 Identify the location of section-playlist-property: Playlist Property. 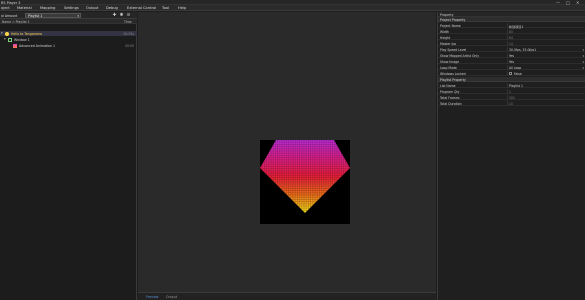
(511, 79).